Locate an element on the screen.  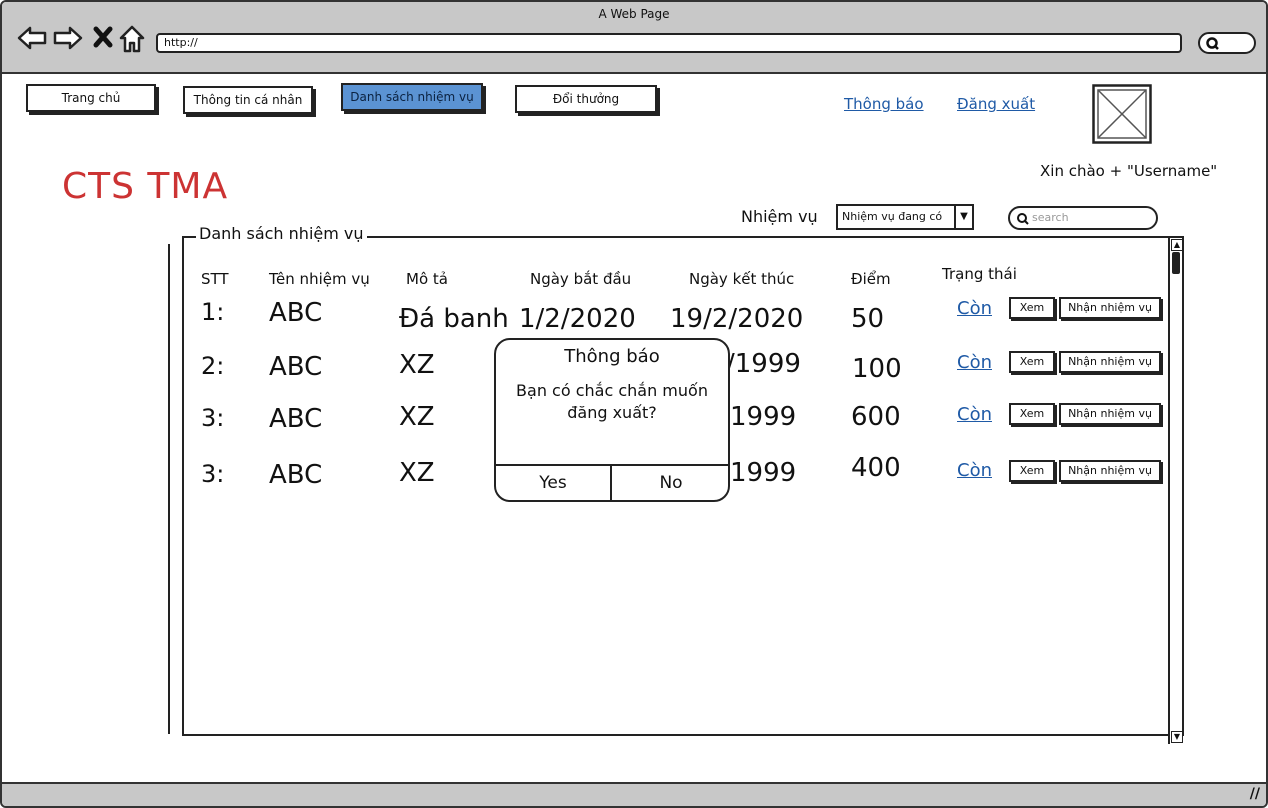
confirm-no-button: No is located at coordinates (671, 484).